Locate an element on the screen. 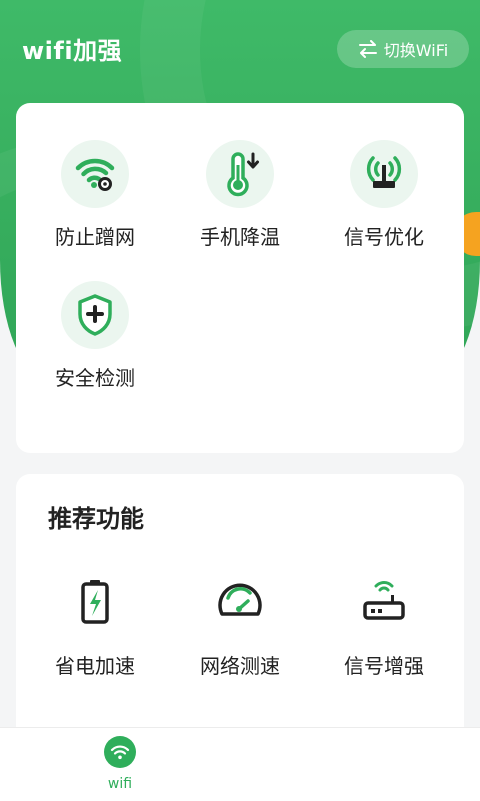 Image resolution: width=480 pixels, height=801 pixels. tab-label: wifi is located at coordinates (120, 784).